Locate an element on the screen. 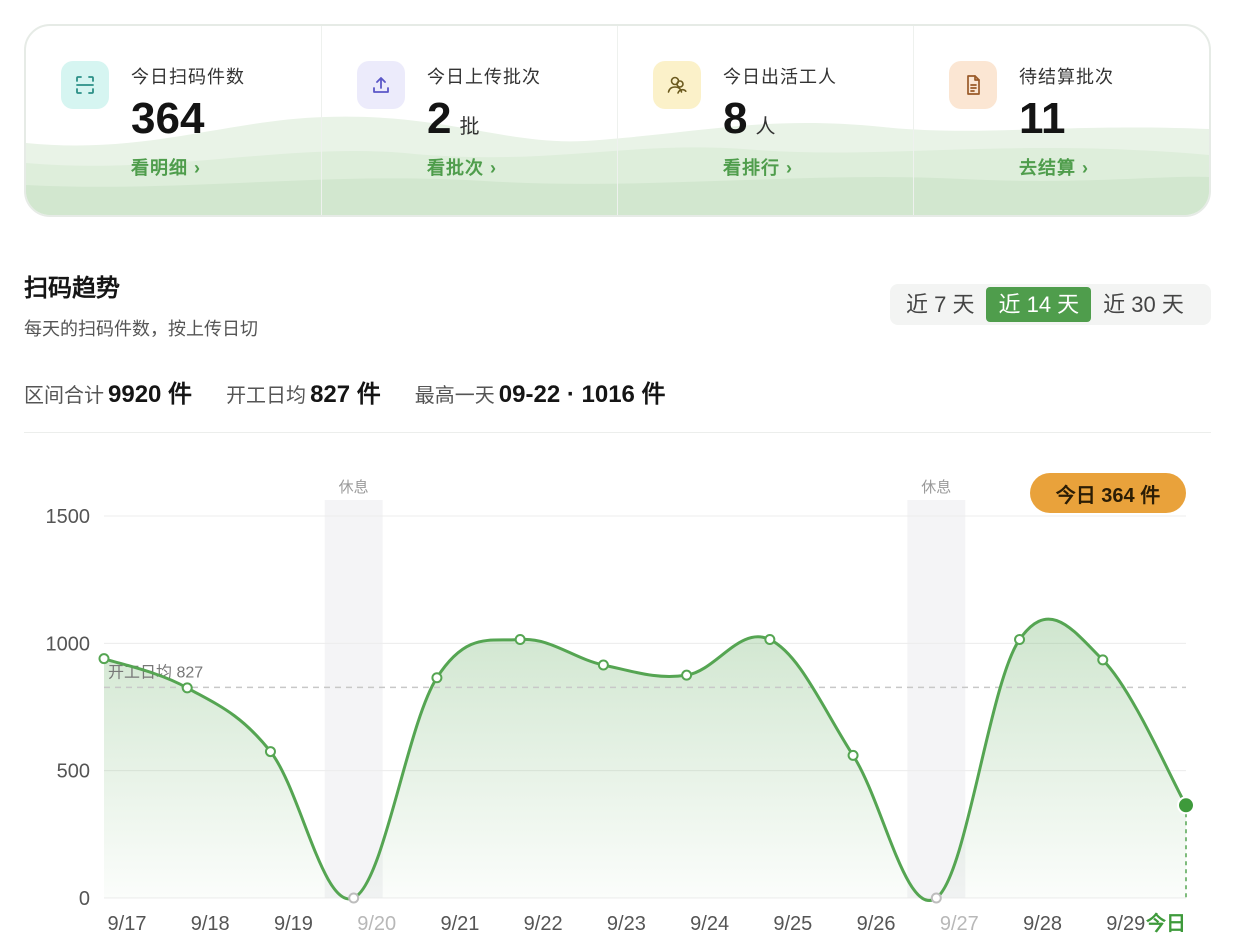 The width and height of the screenshot is (1237, 952). kpi-value: 11 is located at coordinates (1042, 119).